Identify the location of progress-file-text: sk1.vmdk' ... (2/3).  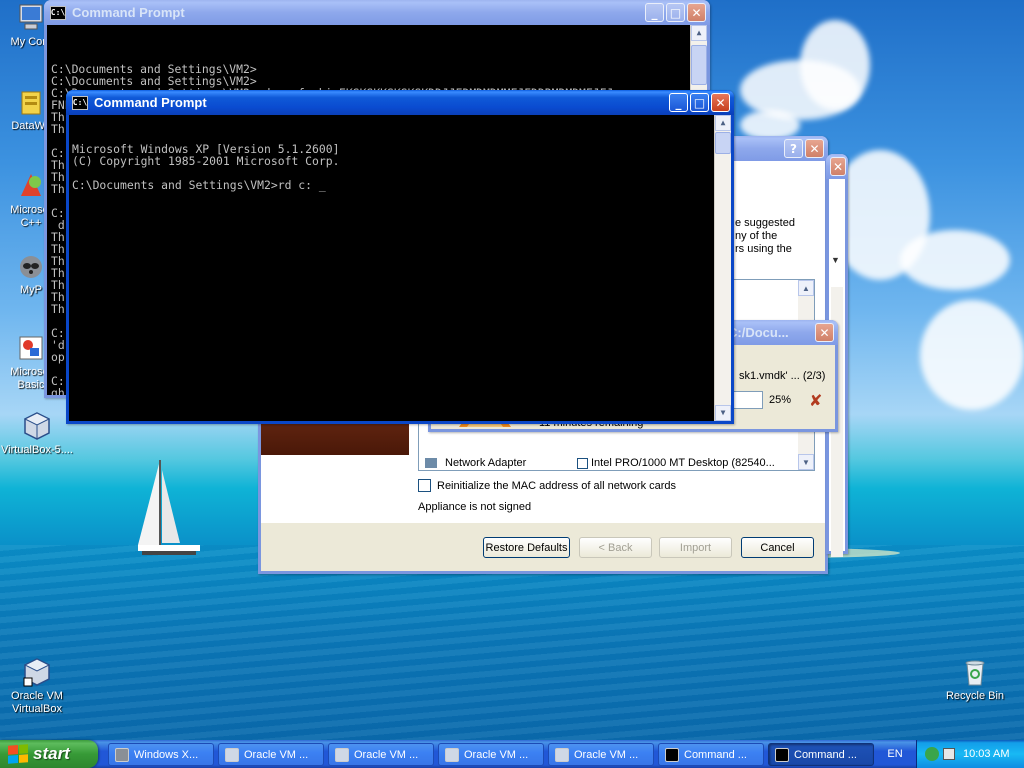
(782, 376).